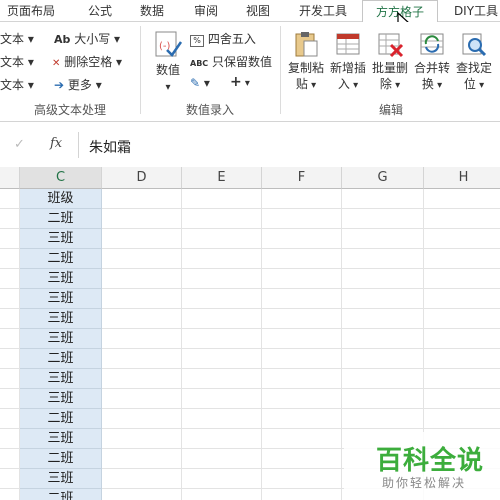 Image resolution: width=500 pixels, height=500 pixels. Describe the element at coordinates (17, 61) in the screenshot. I see `text-dropdown-2: 文本 ▾` at that location.